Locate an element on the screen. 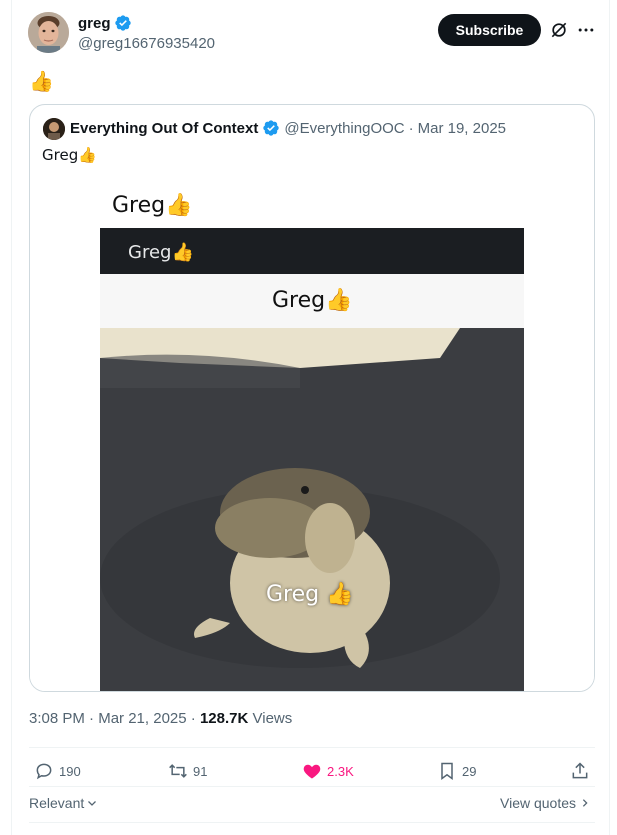  subscribe-button: Subscribe is located at coordinates (489, 30).